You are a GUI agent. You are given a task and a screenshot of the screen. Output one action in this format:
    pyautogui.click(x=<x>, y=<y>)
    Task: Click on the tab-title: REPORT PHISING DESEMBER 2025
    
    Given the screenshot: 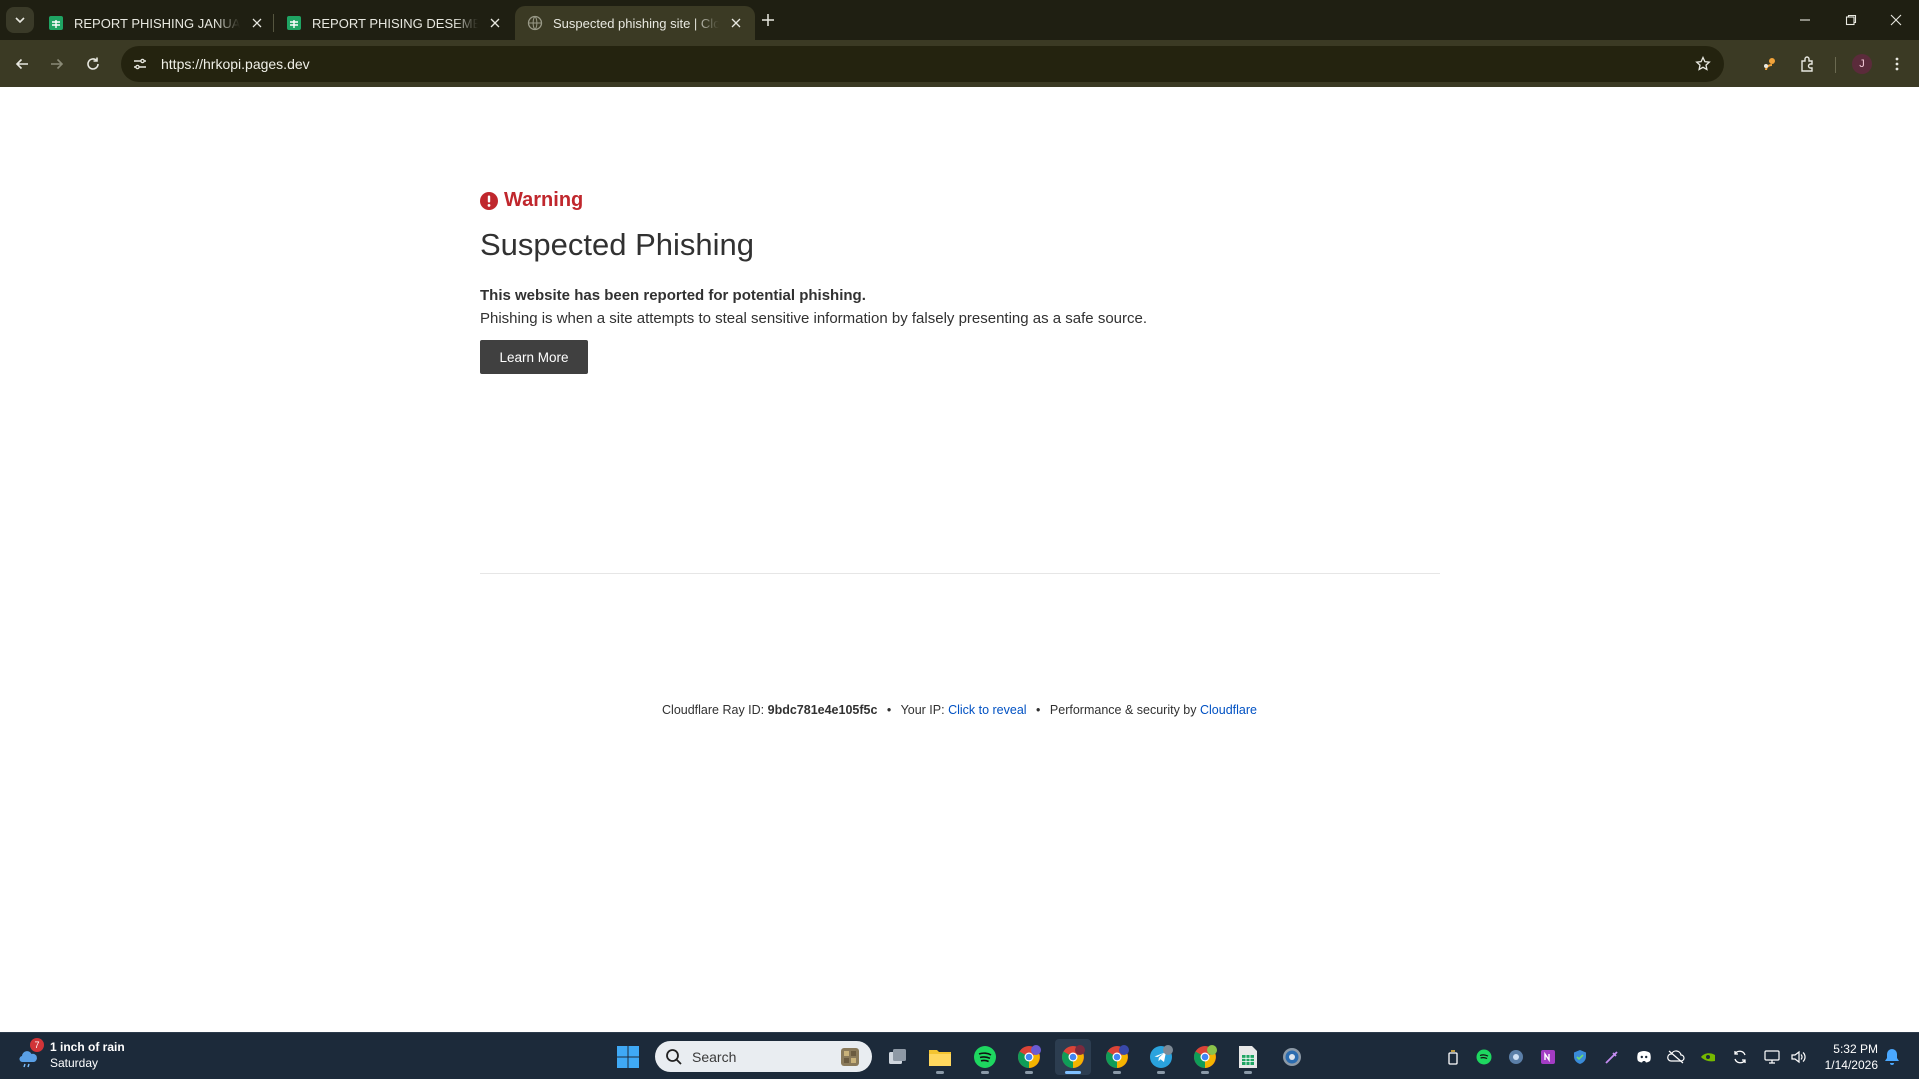 What is the action you would take?
    pyautogui.click(x=395, y=23)
    